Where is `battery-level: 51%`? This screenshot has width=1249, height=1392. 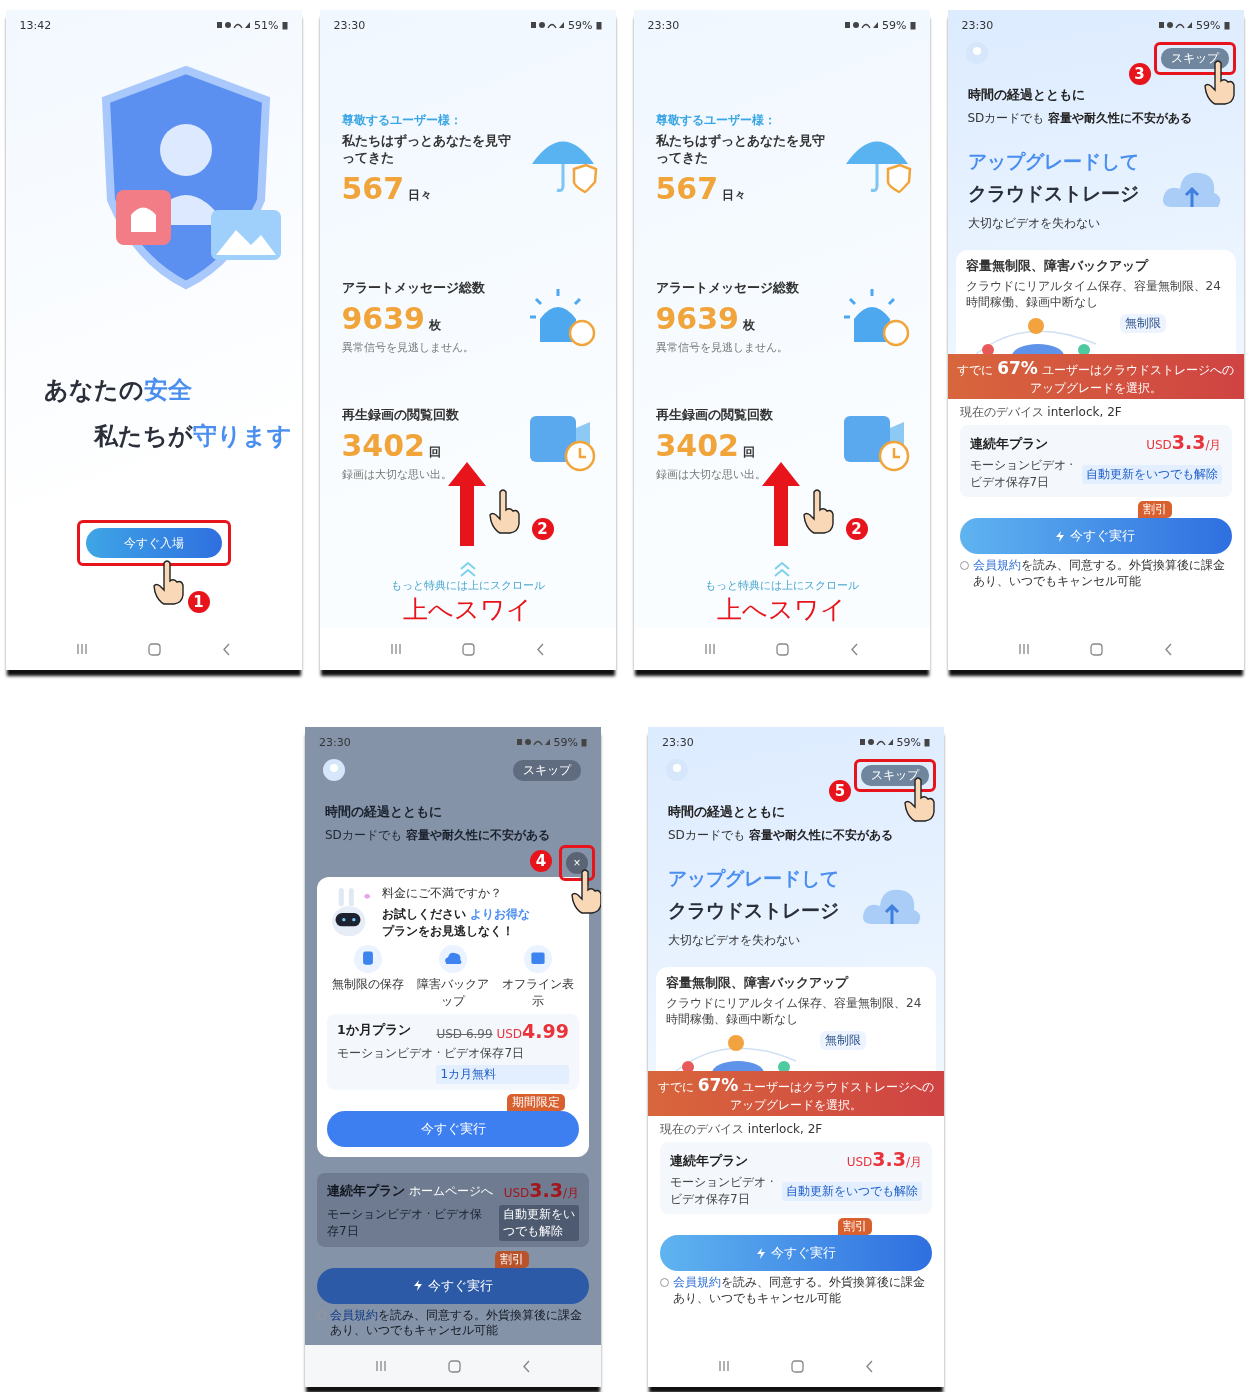
battery-level: 51% is located at coordinates (266, 25).